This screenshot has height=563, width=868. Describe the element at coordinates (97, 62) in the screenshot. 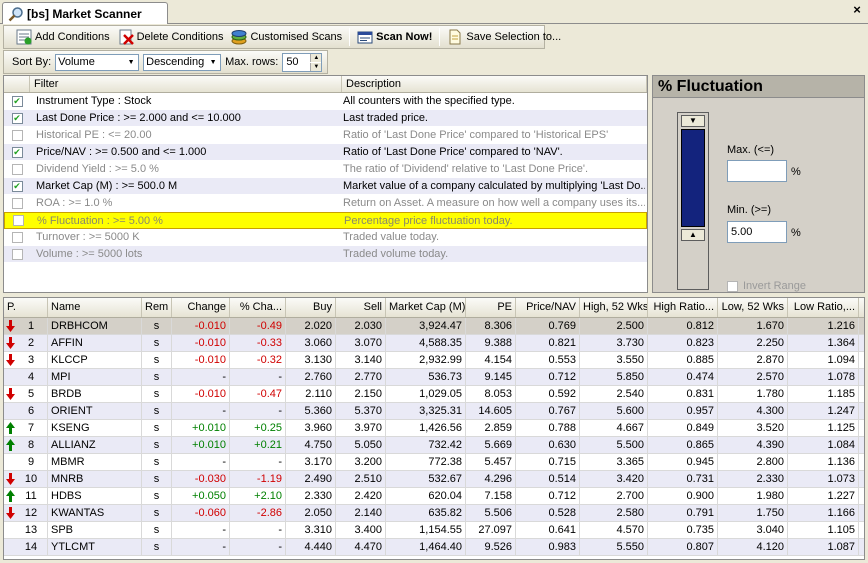

I see `sort-by-select: Volume ▼` at that location.